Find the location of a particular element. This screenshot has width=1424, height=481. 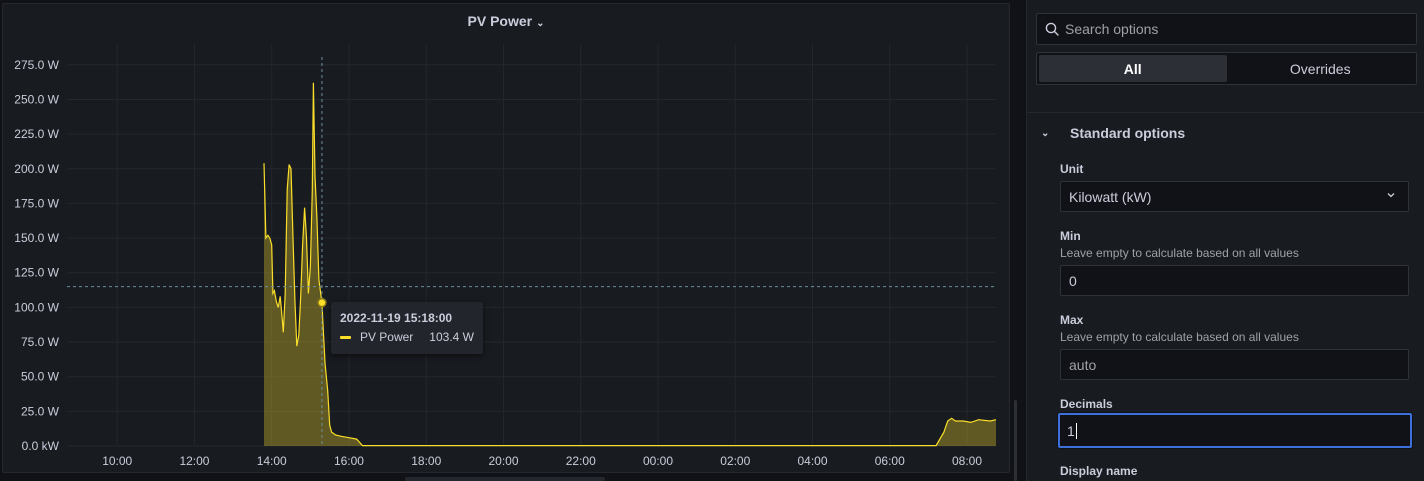

tooltip-value: 103.4 W is located at coordinates (451, 337).